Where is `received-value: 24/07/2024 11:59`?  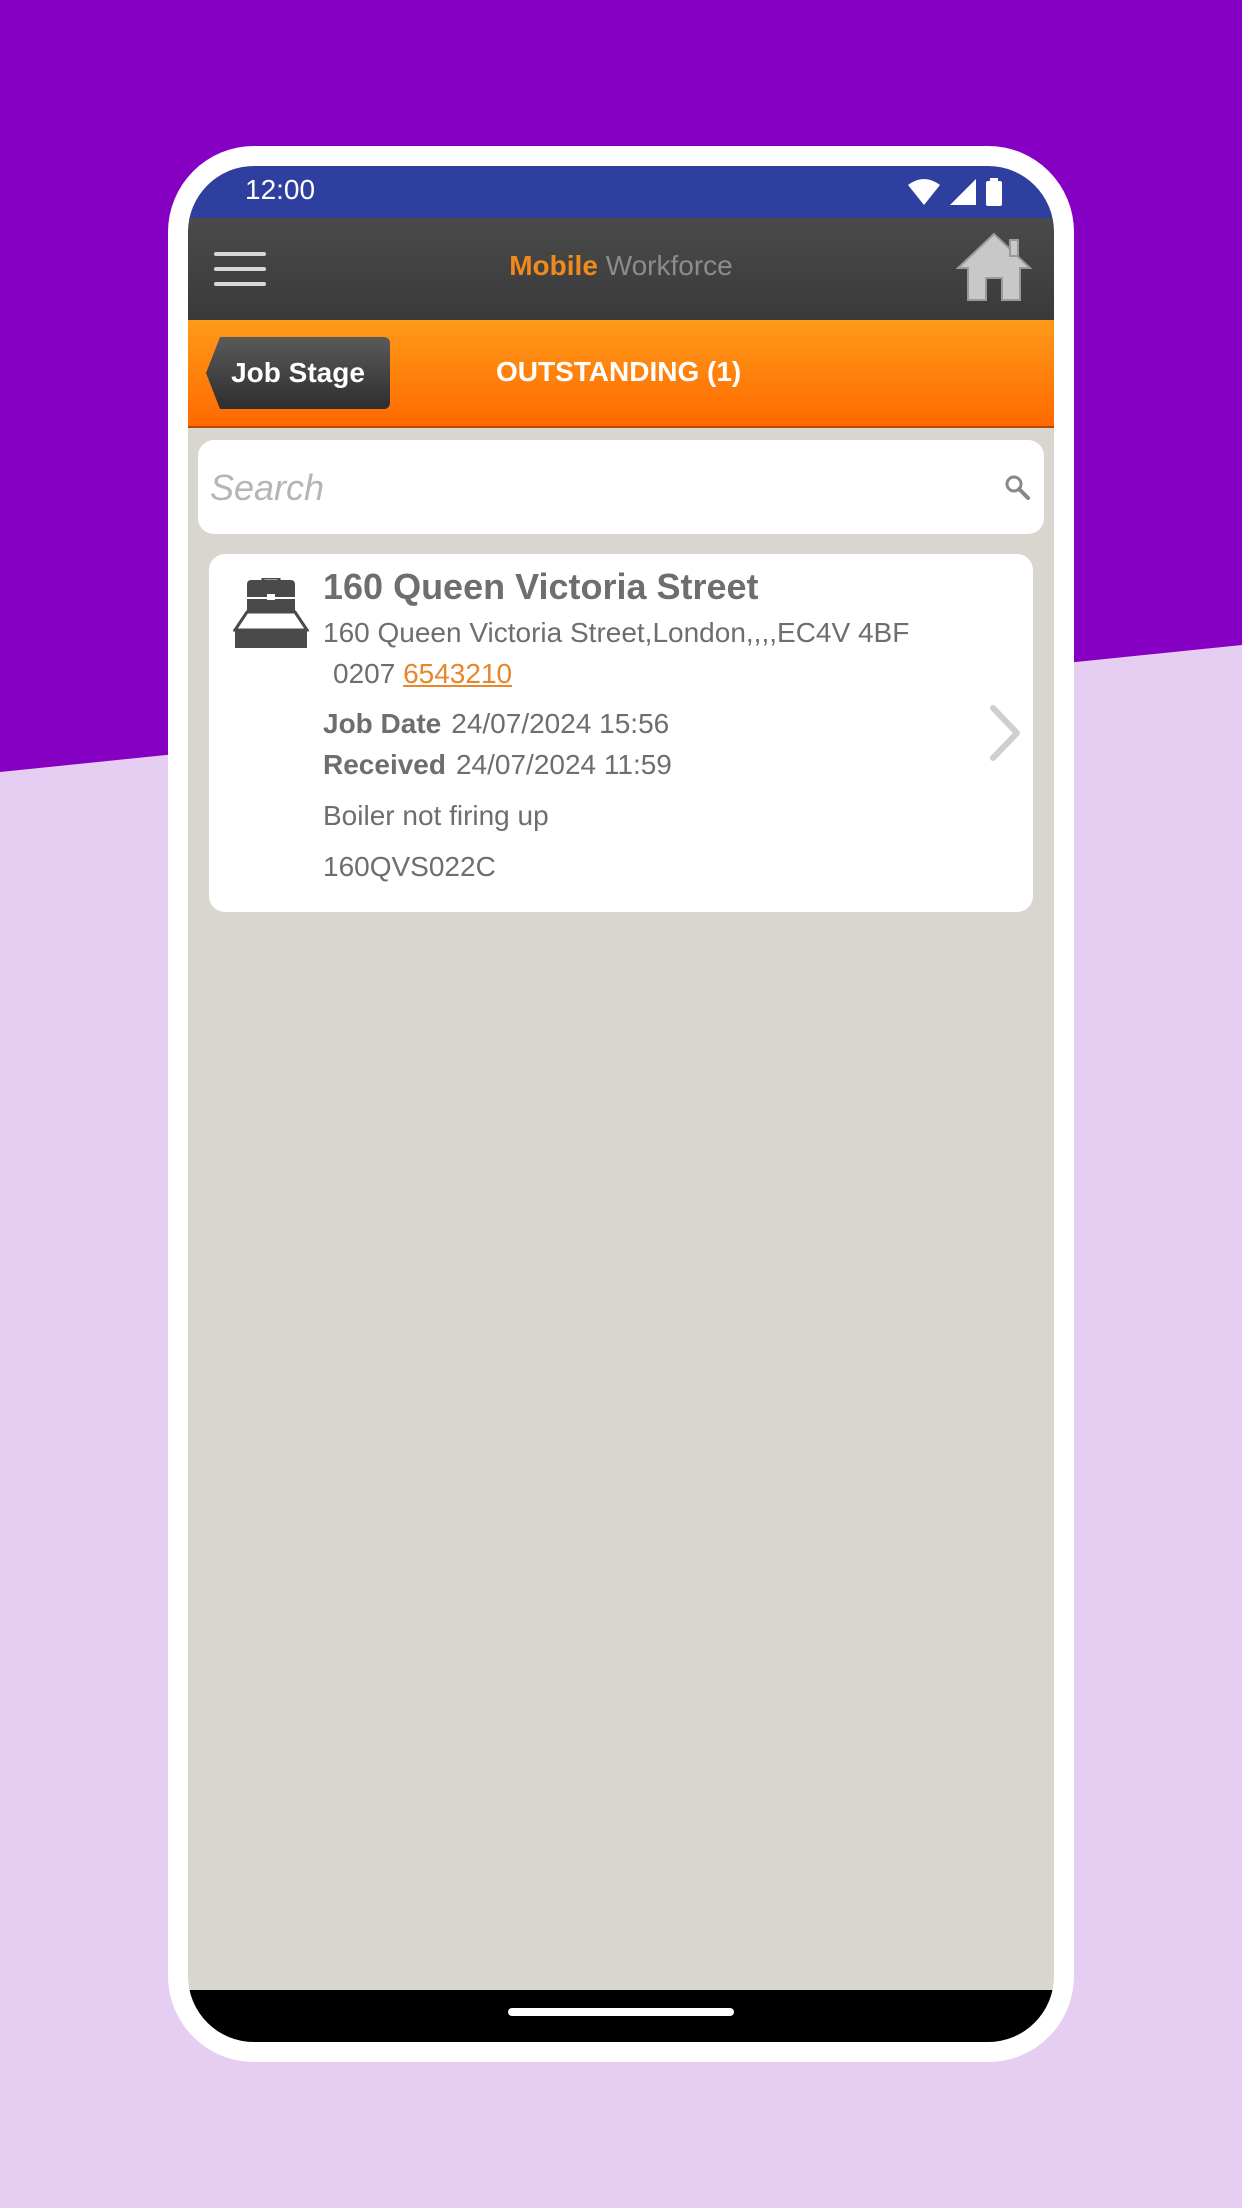
received-value: 24/07/2024 11:59 is located at coordinates (563, 764).